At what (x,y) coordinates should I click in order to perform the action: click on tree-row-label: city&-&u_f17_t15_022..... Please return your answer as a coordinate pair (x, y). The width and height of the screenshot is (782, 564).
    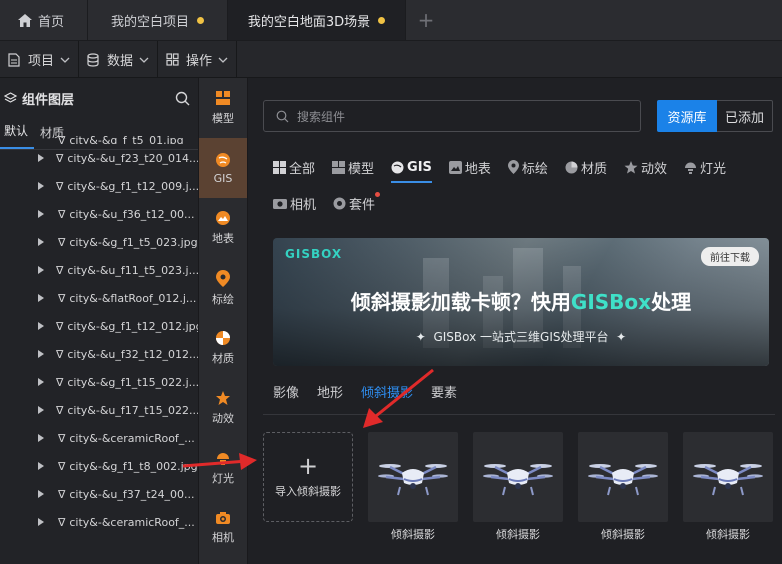
    Looking at the image, I should click on (132, 410).